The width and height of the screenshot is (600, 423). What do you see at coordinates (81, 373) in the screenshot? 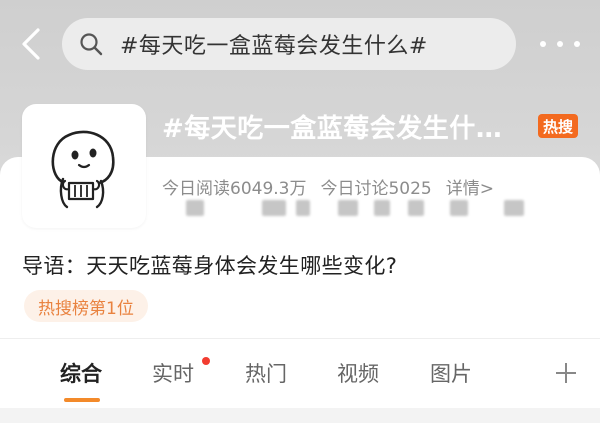
I see `tab-comprehensive: 综合` at bounding box center [81, 373].